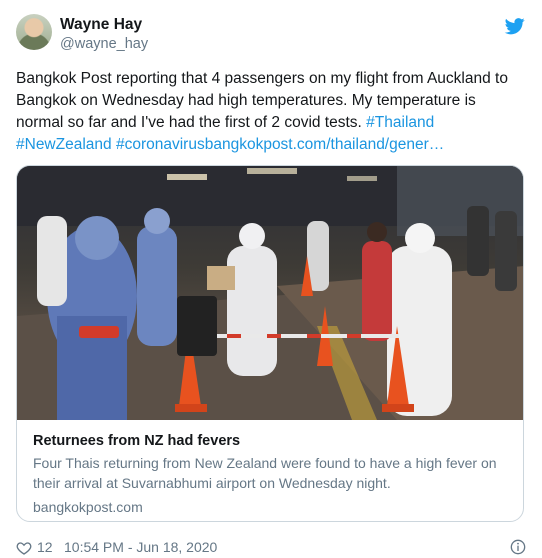  I want to click on hashtag-thailand: #Thailand, so click(400, 122).